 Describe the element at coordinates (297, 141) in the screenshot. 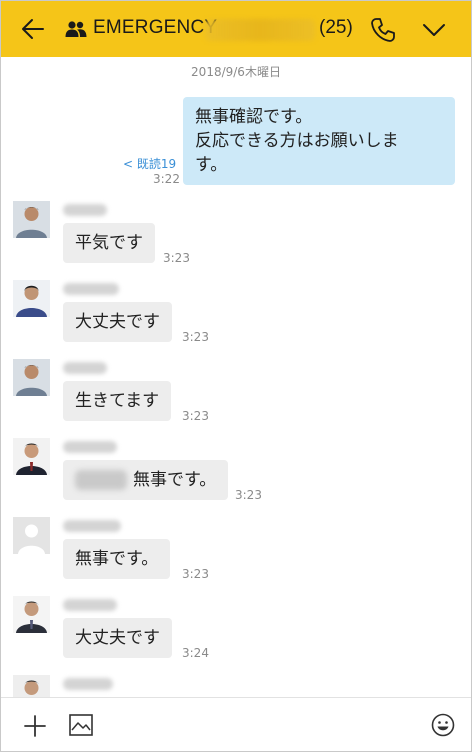

I see `message-line: 反応できる方はお願いしま` at that location.